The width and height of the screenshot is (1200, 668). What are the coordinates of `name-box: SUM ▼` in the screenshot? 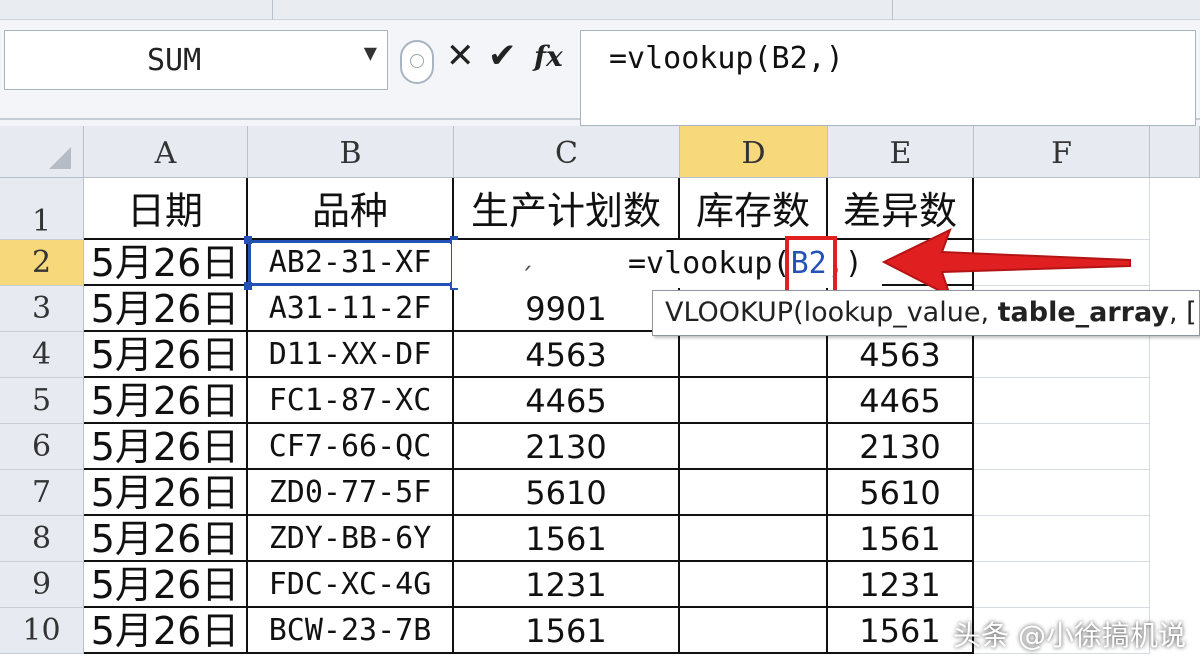 It's located at (196, 60).